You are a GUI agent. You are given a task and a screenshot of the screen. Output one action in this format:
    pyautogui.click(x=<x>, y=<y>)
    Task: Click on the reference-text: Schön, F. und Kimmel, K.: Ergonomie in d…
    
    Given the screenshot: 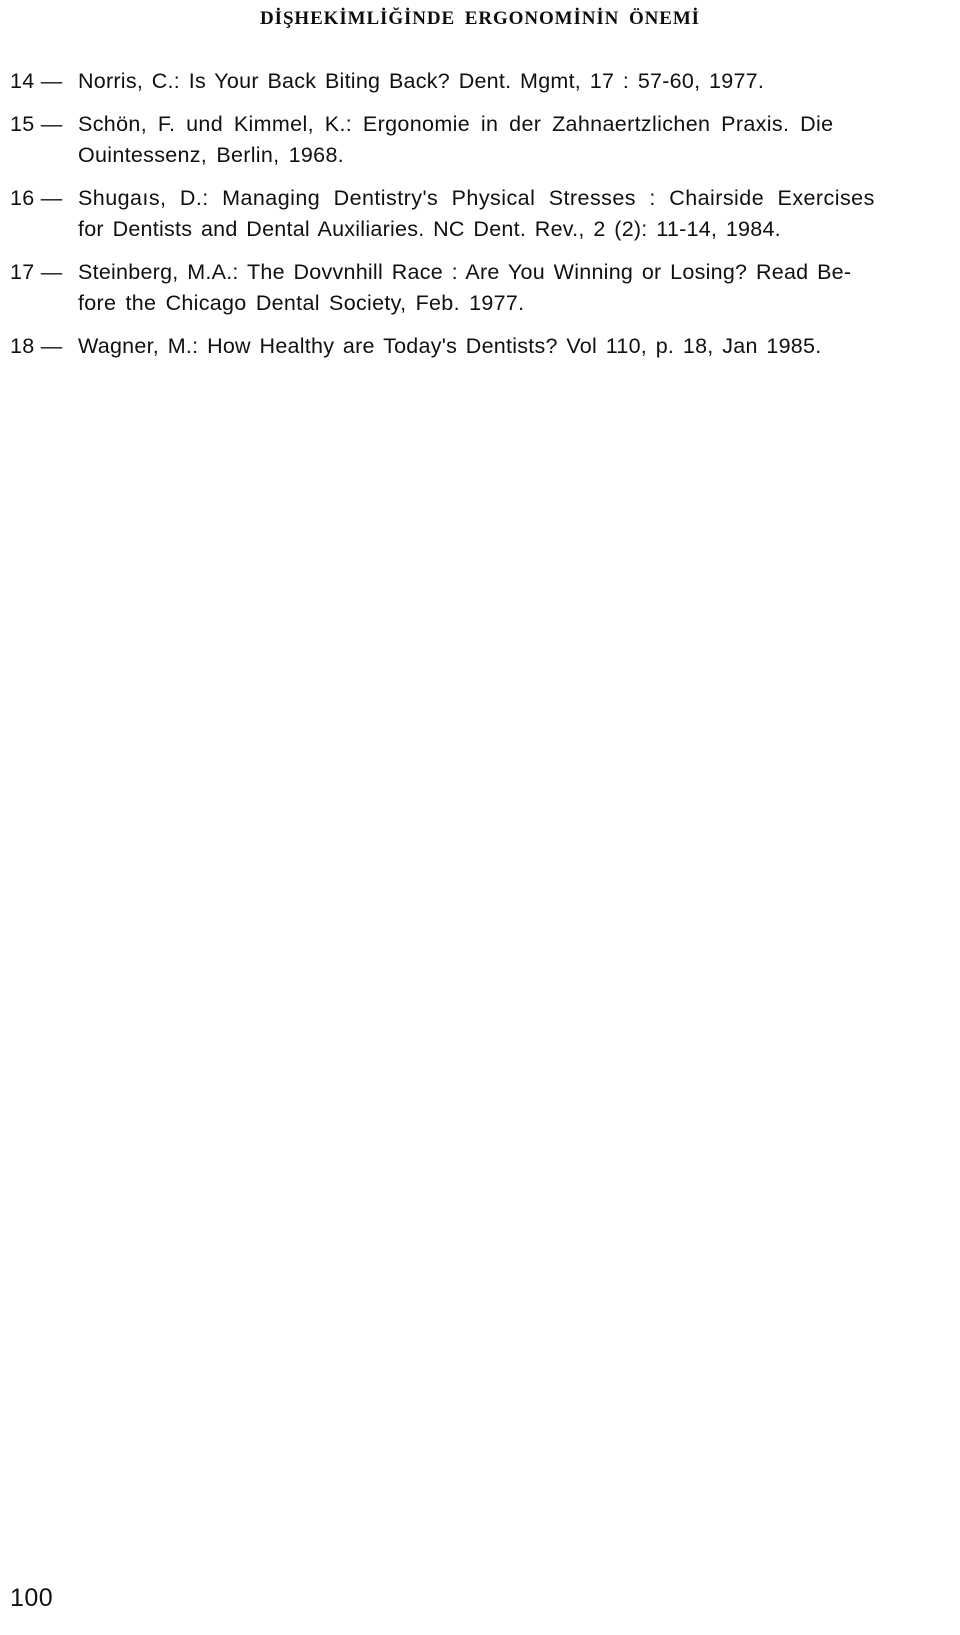 What is the action you would take?
    pyautogui.click(x=496, y=140)
    